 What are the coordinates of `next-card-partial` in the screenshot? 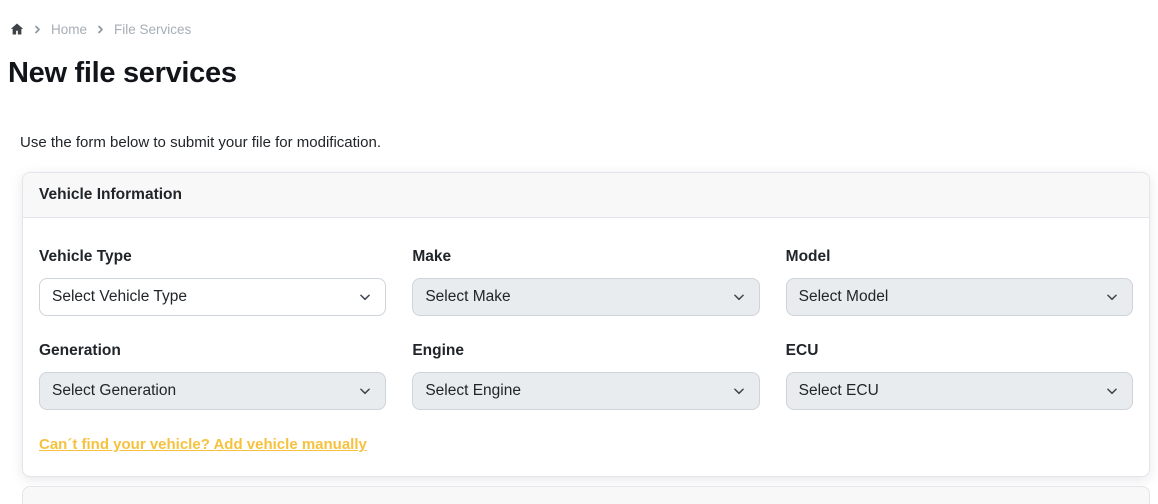 It's located at (586, 495).